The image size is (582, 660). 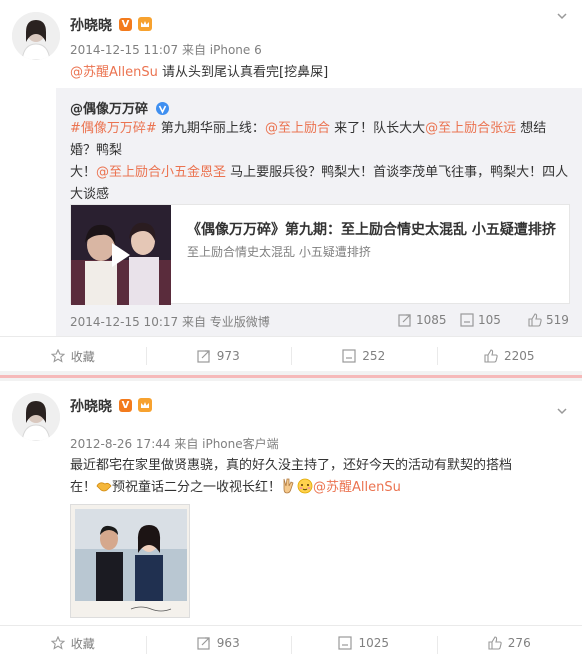 I want to click on repost-link: #偶像万万碎#, so click(x=113, y=128).